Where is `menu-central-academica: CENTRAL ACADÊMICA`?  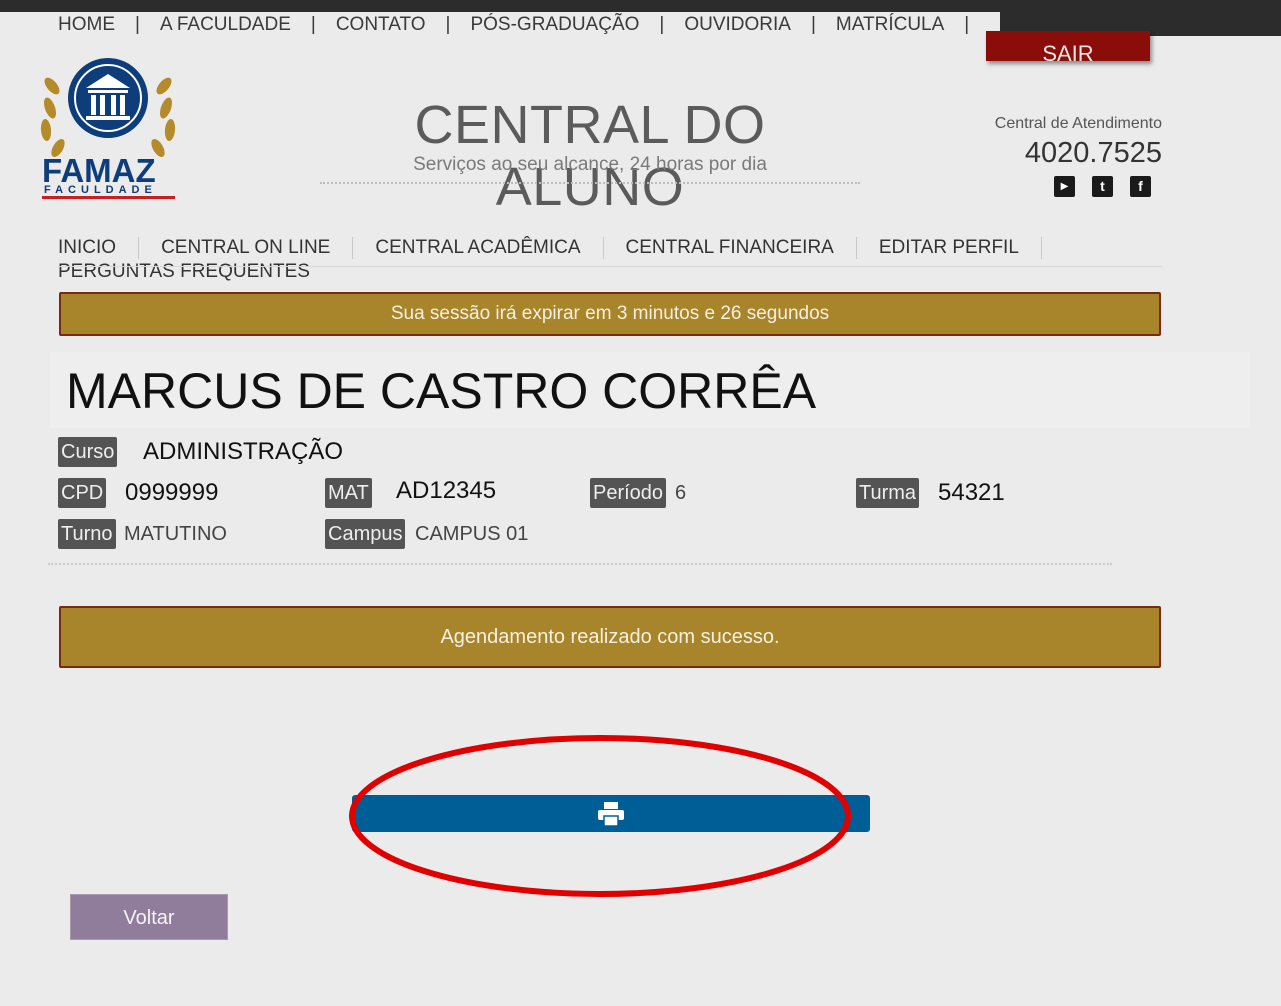
menu-central-academica: CENTRAL ACADÊMICA is located at coordinates (477, 248).